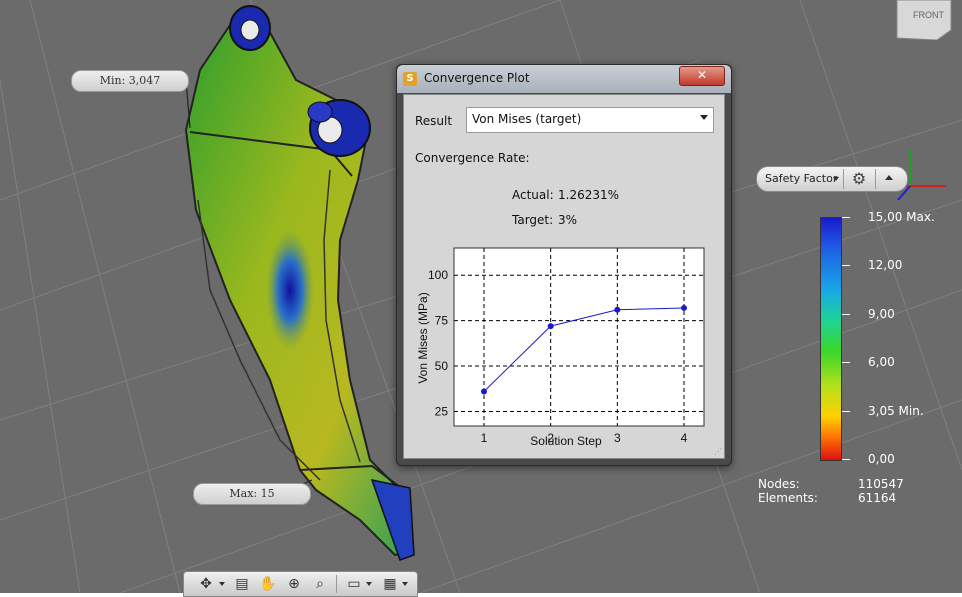 Image resolution: width=962 pixels, height=597 pixels. Describe the element at coordinates (801, 178) in the screenshot. I see `safety-factor-dropdown: Safety Factor` at that location.